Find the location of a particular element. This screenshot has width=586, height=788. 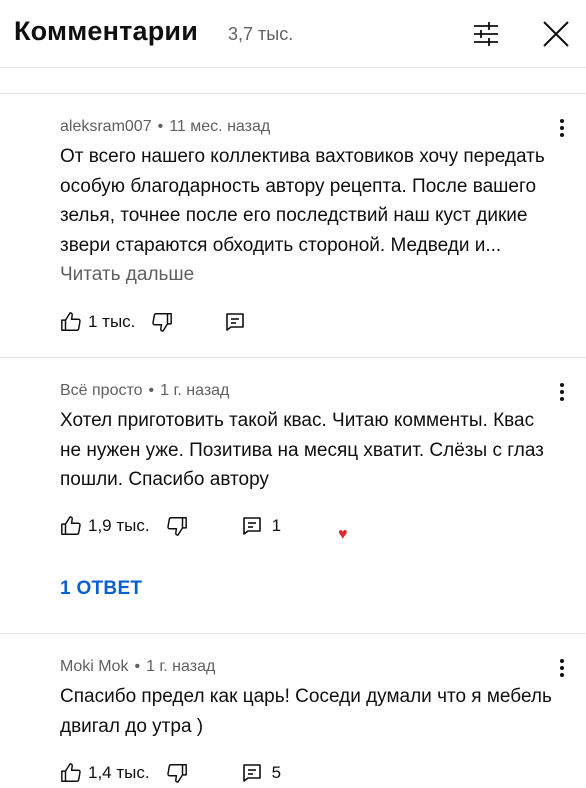

close-icon is located at coordinates (556, 34).